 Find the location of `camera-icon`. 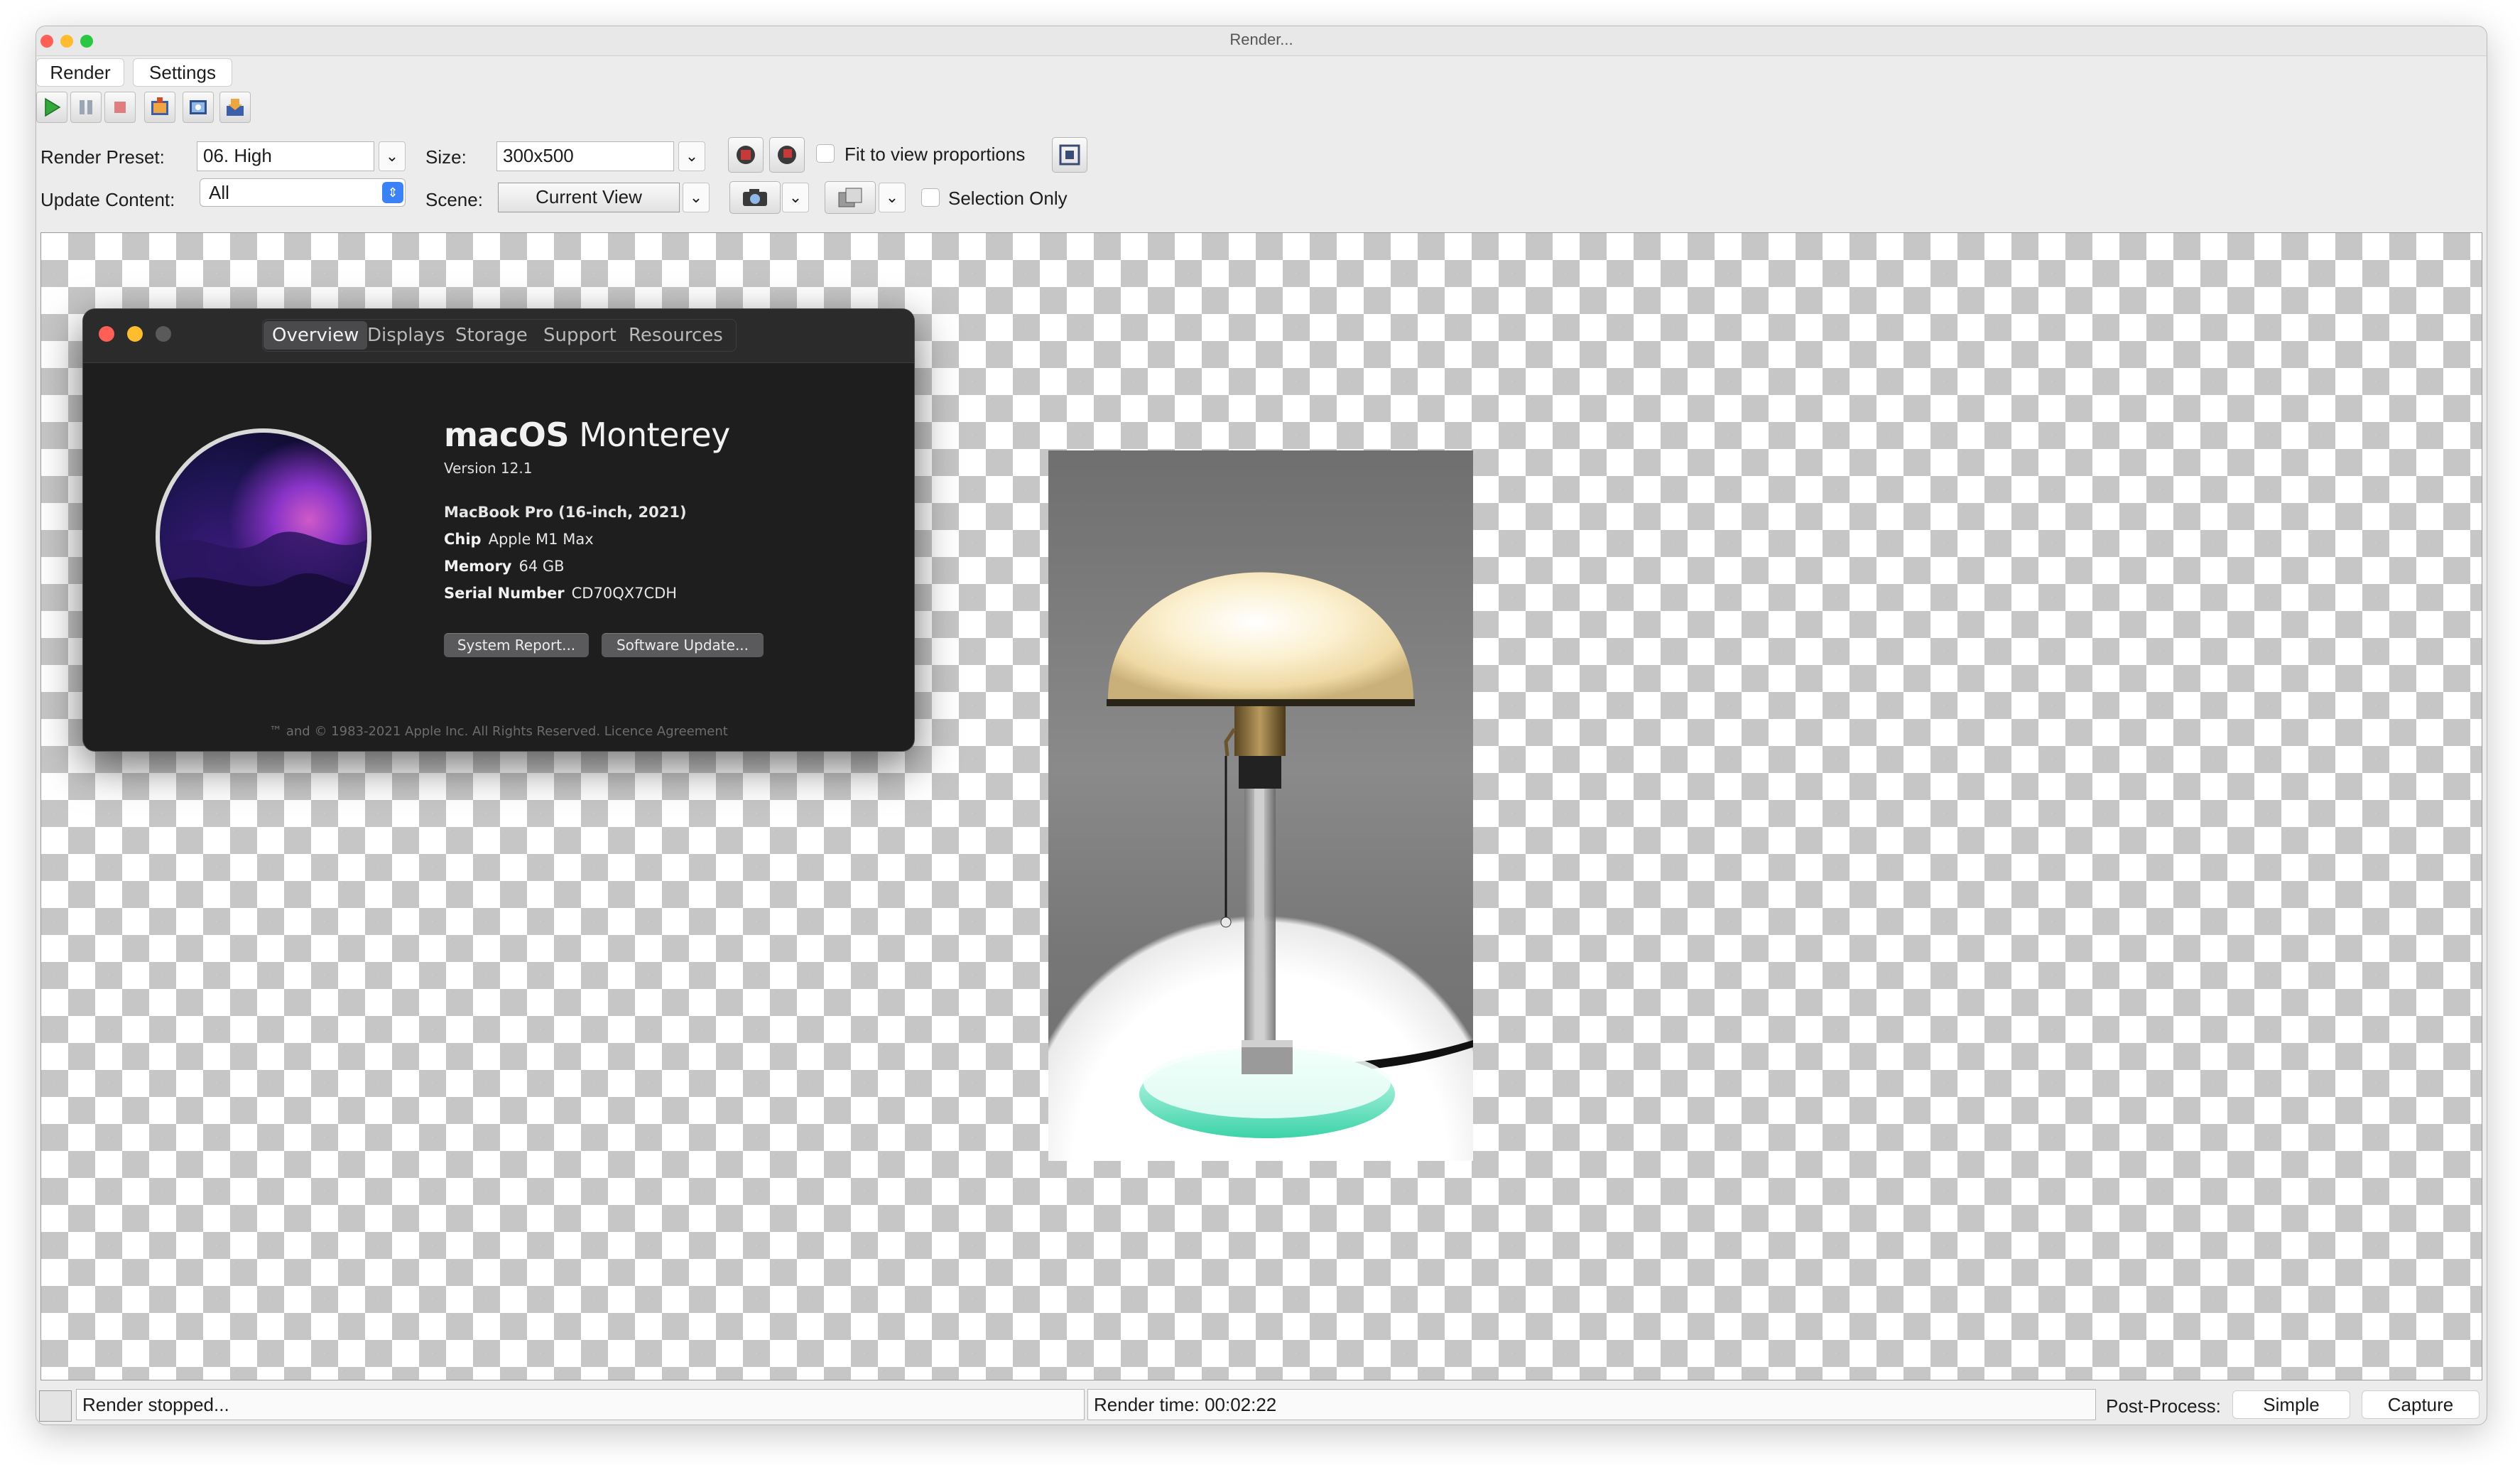

camera-icon is located at coordinates (755, 197).